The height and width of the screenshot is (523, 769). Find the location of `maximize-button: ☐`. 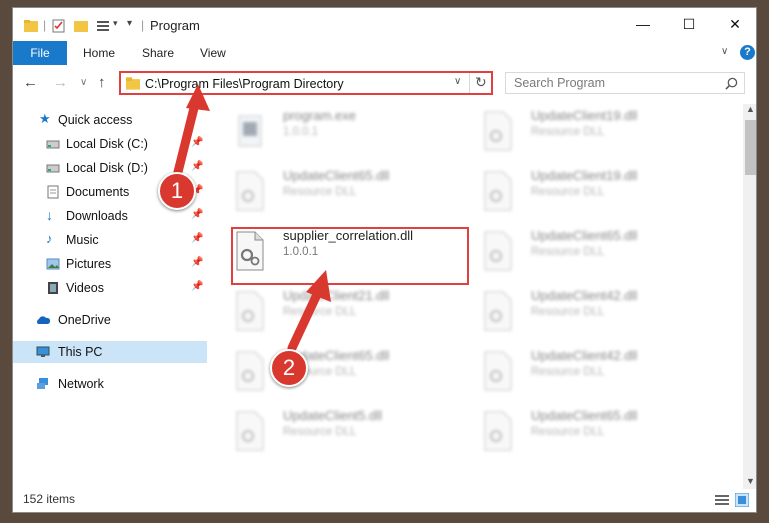

maximize-button: ☐ is located at coordinates (689, 24).